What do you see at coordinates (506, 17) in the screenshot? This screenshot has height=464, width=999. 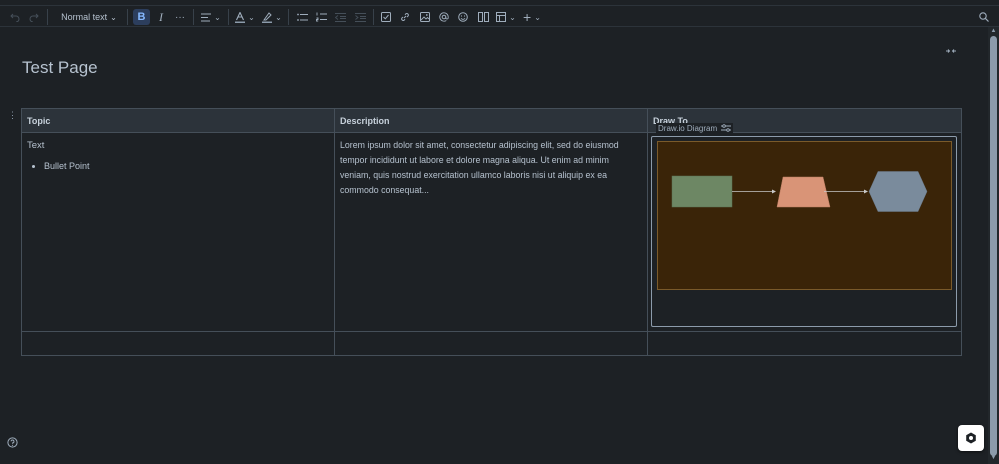 I see `table-icon: ⌄` at bounding box center [506, 17].